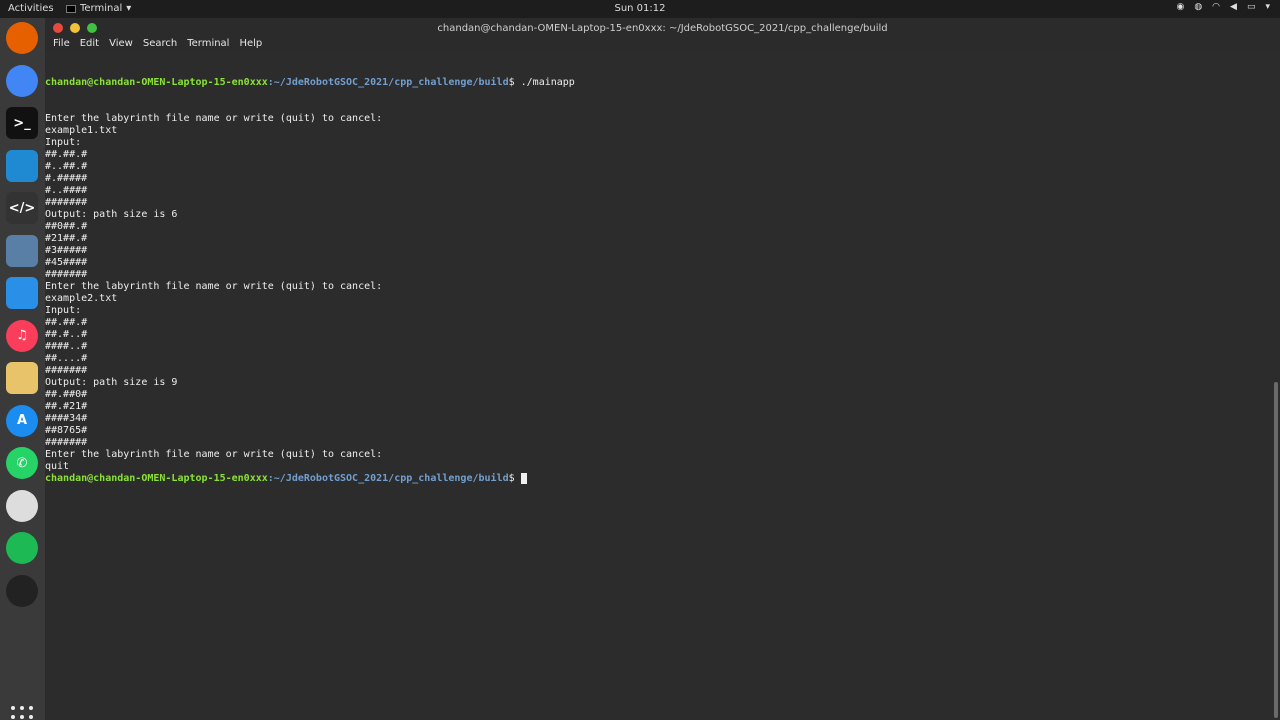  I want to click on finder-icon, so click(22, 293).